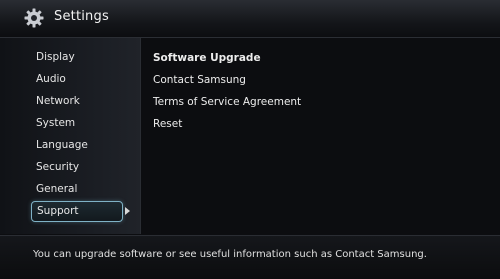 Image resolution: width=500 pixels, height=279 pixels. What do you see at coordinates (250, 19) in the screenshot?
I see `header-bar: Settings` at bounding box center [250, 19].